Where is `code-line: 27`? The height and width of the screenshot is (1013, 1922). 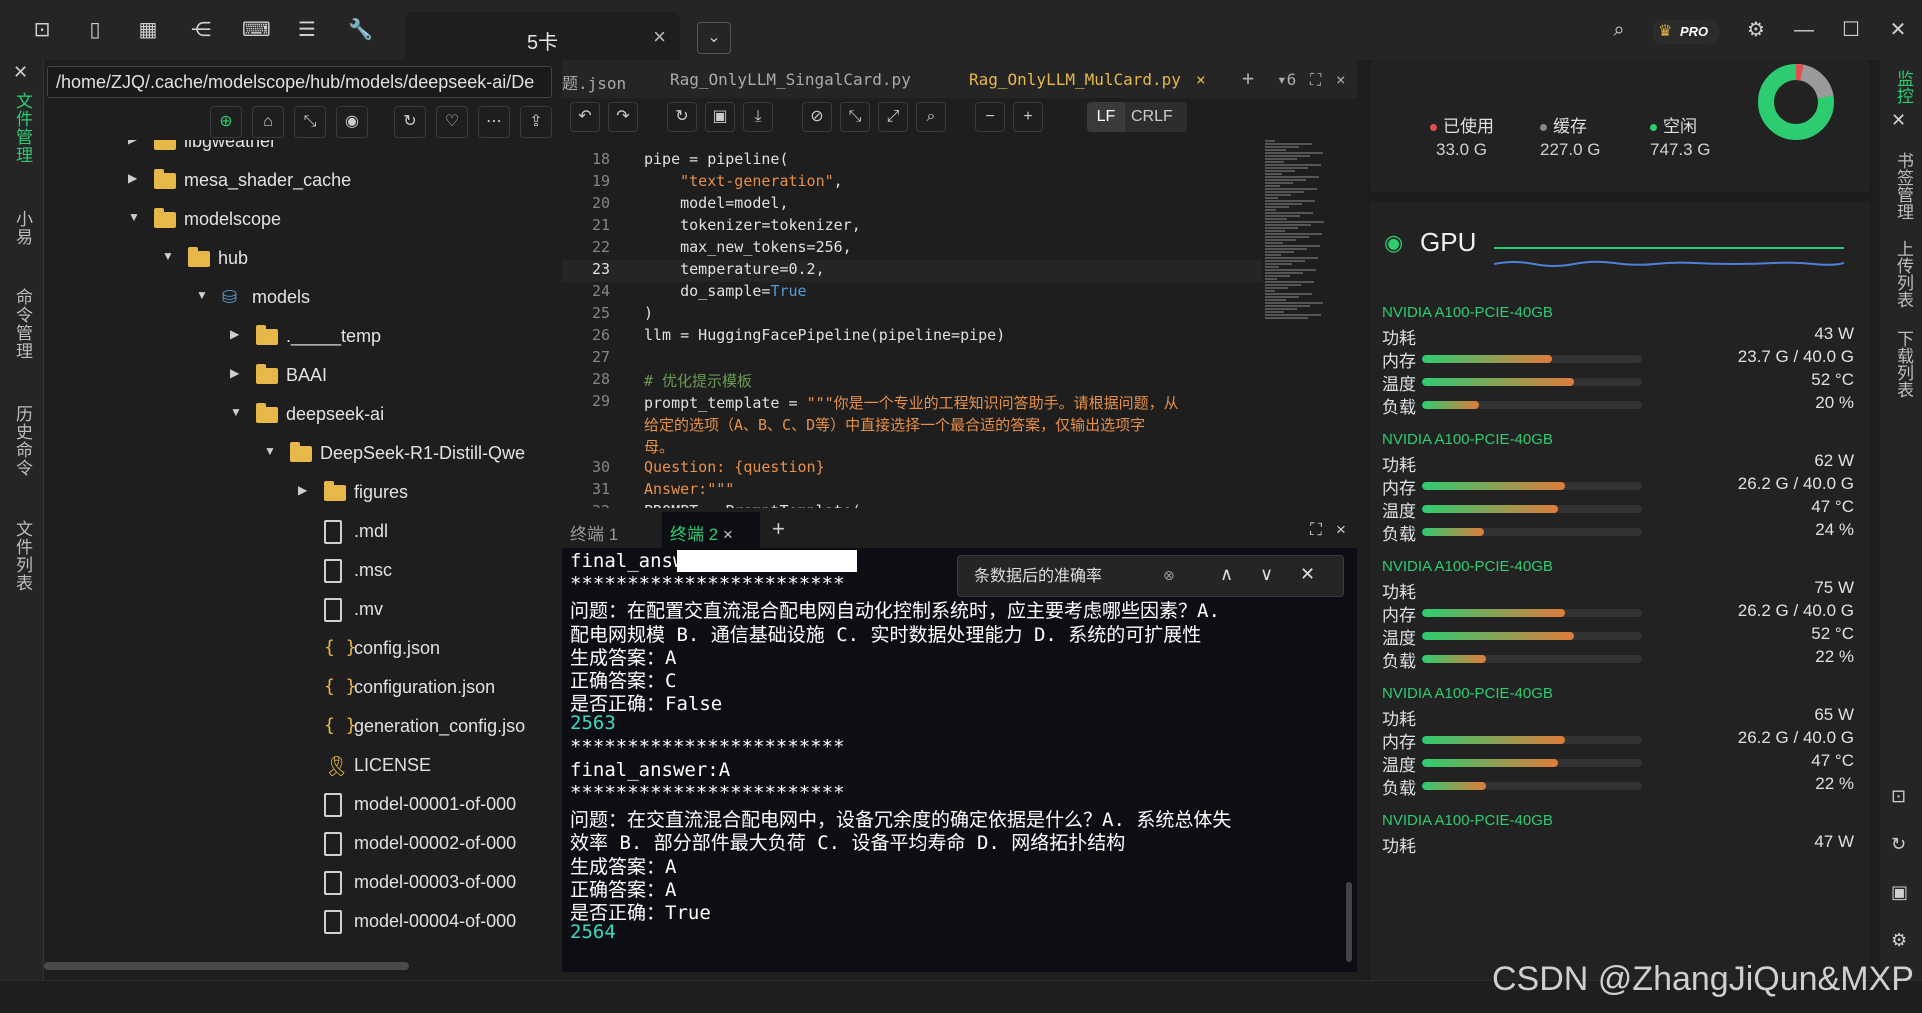
code-line: 27 is located at coordinates (912, 359).